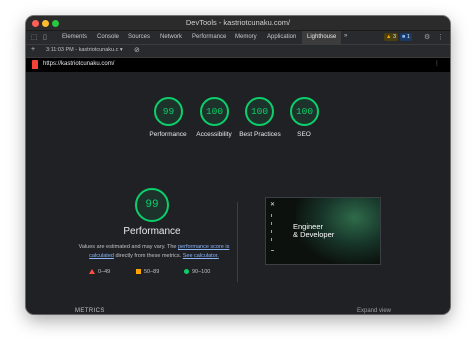 Image resolution: width=474 pixels, height=349 pixels. Describe the element at coordinates (440, 37) in the screenshot. I see `kebab-menu-icon: ⋮` at that location.